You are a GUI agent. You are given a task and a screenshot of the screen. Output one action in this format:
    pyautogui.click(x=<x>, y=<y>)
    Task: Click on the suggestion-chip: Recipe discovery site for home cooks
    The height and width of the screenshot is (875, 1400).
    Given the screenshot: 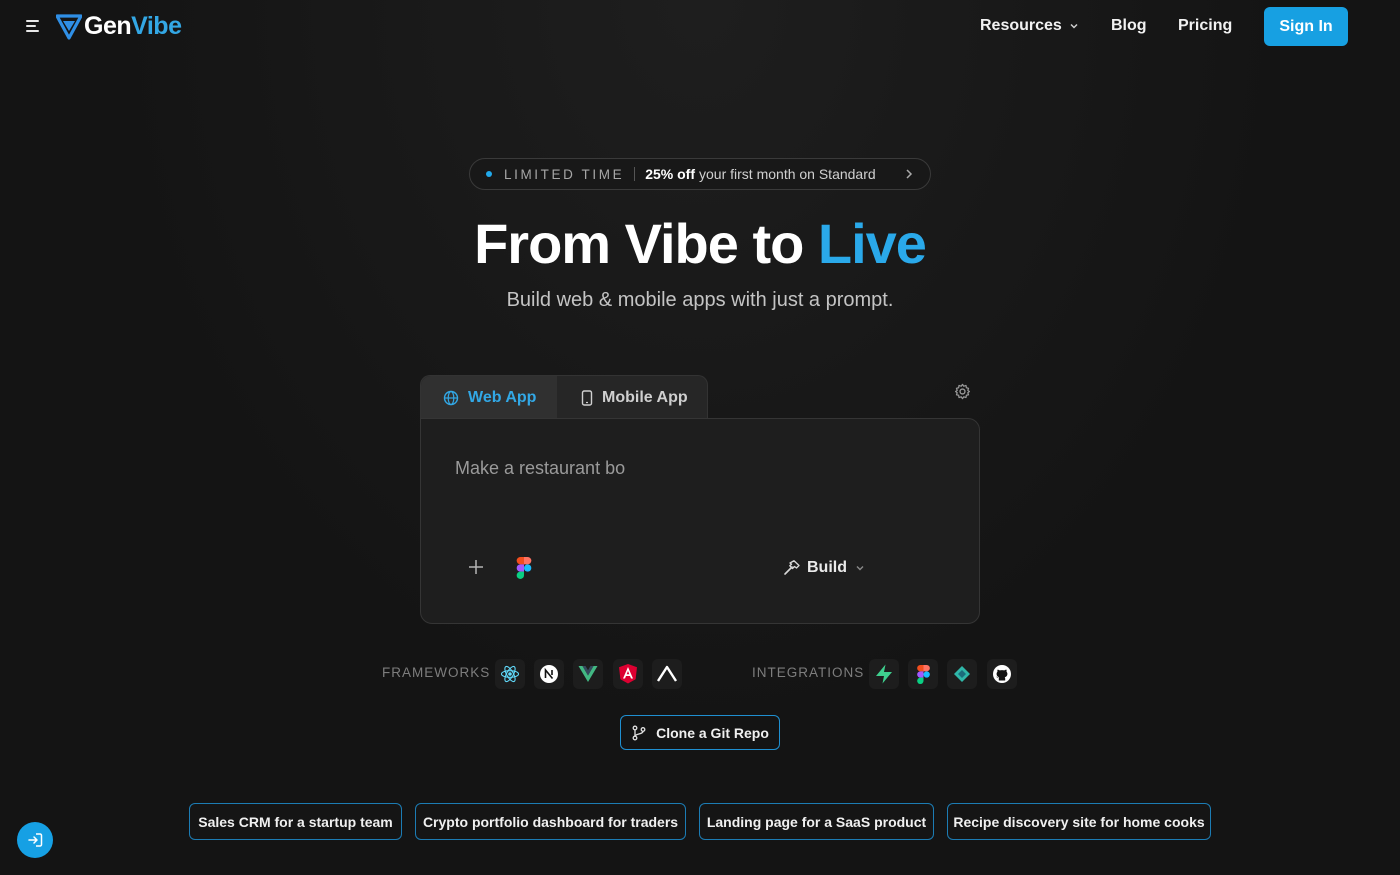 What is the action you would take?
    pyautogui.click(x=1079, y=821)
    